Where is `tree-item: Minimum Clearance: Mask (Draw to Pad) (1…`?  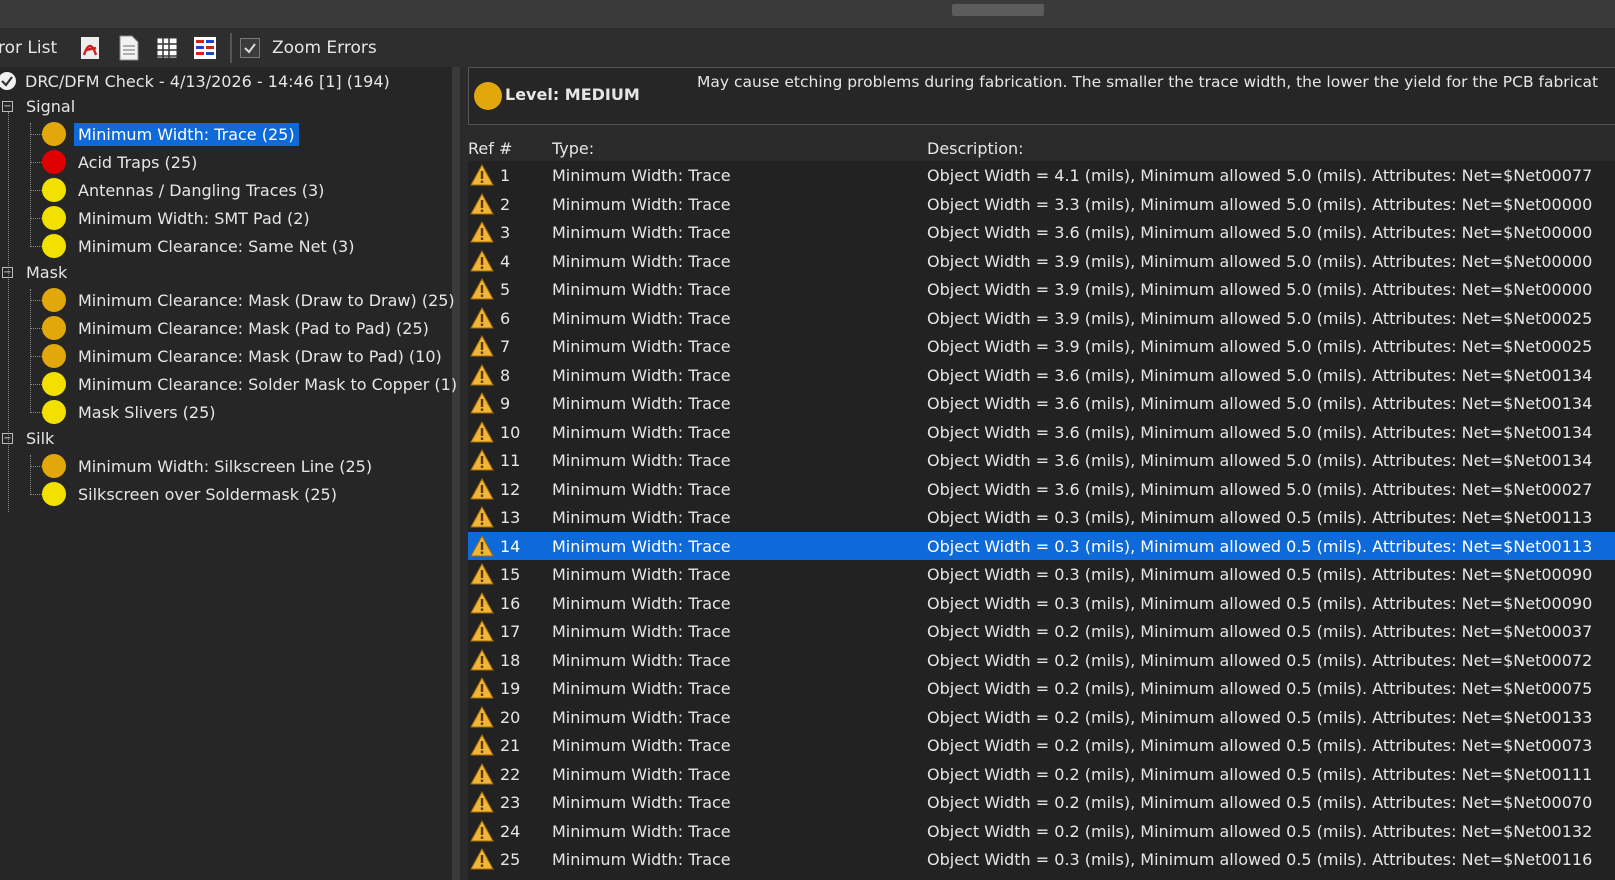 tree-item: Minimum Clearance: Mask (Draw to Pad) (1… is located at coordinates (244, 356).